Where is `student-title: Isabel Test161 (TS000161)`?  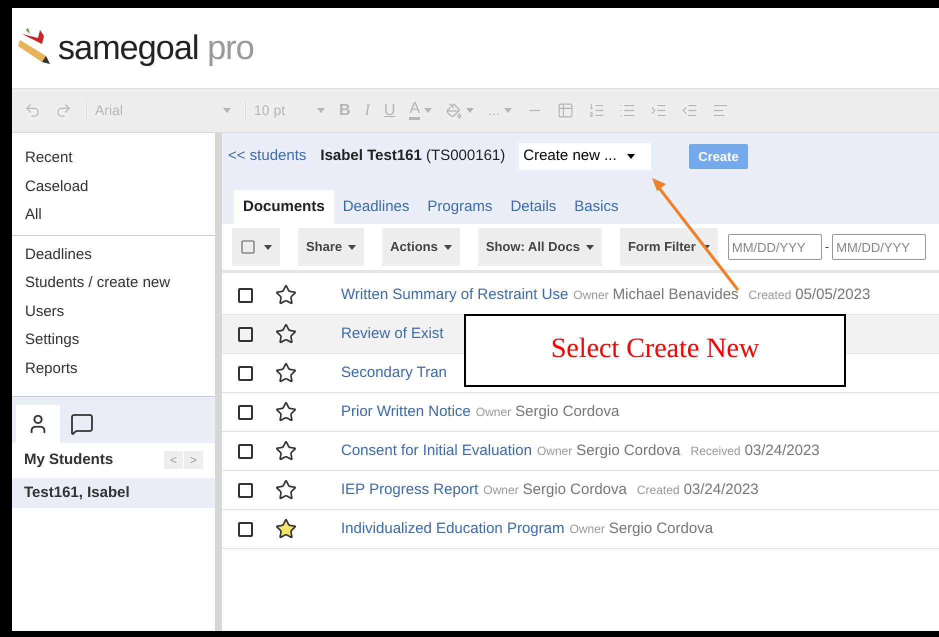 student-title: Isabel Test161 (TS000161) is located at coordinates (413, 156).